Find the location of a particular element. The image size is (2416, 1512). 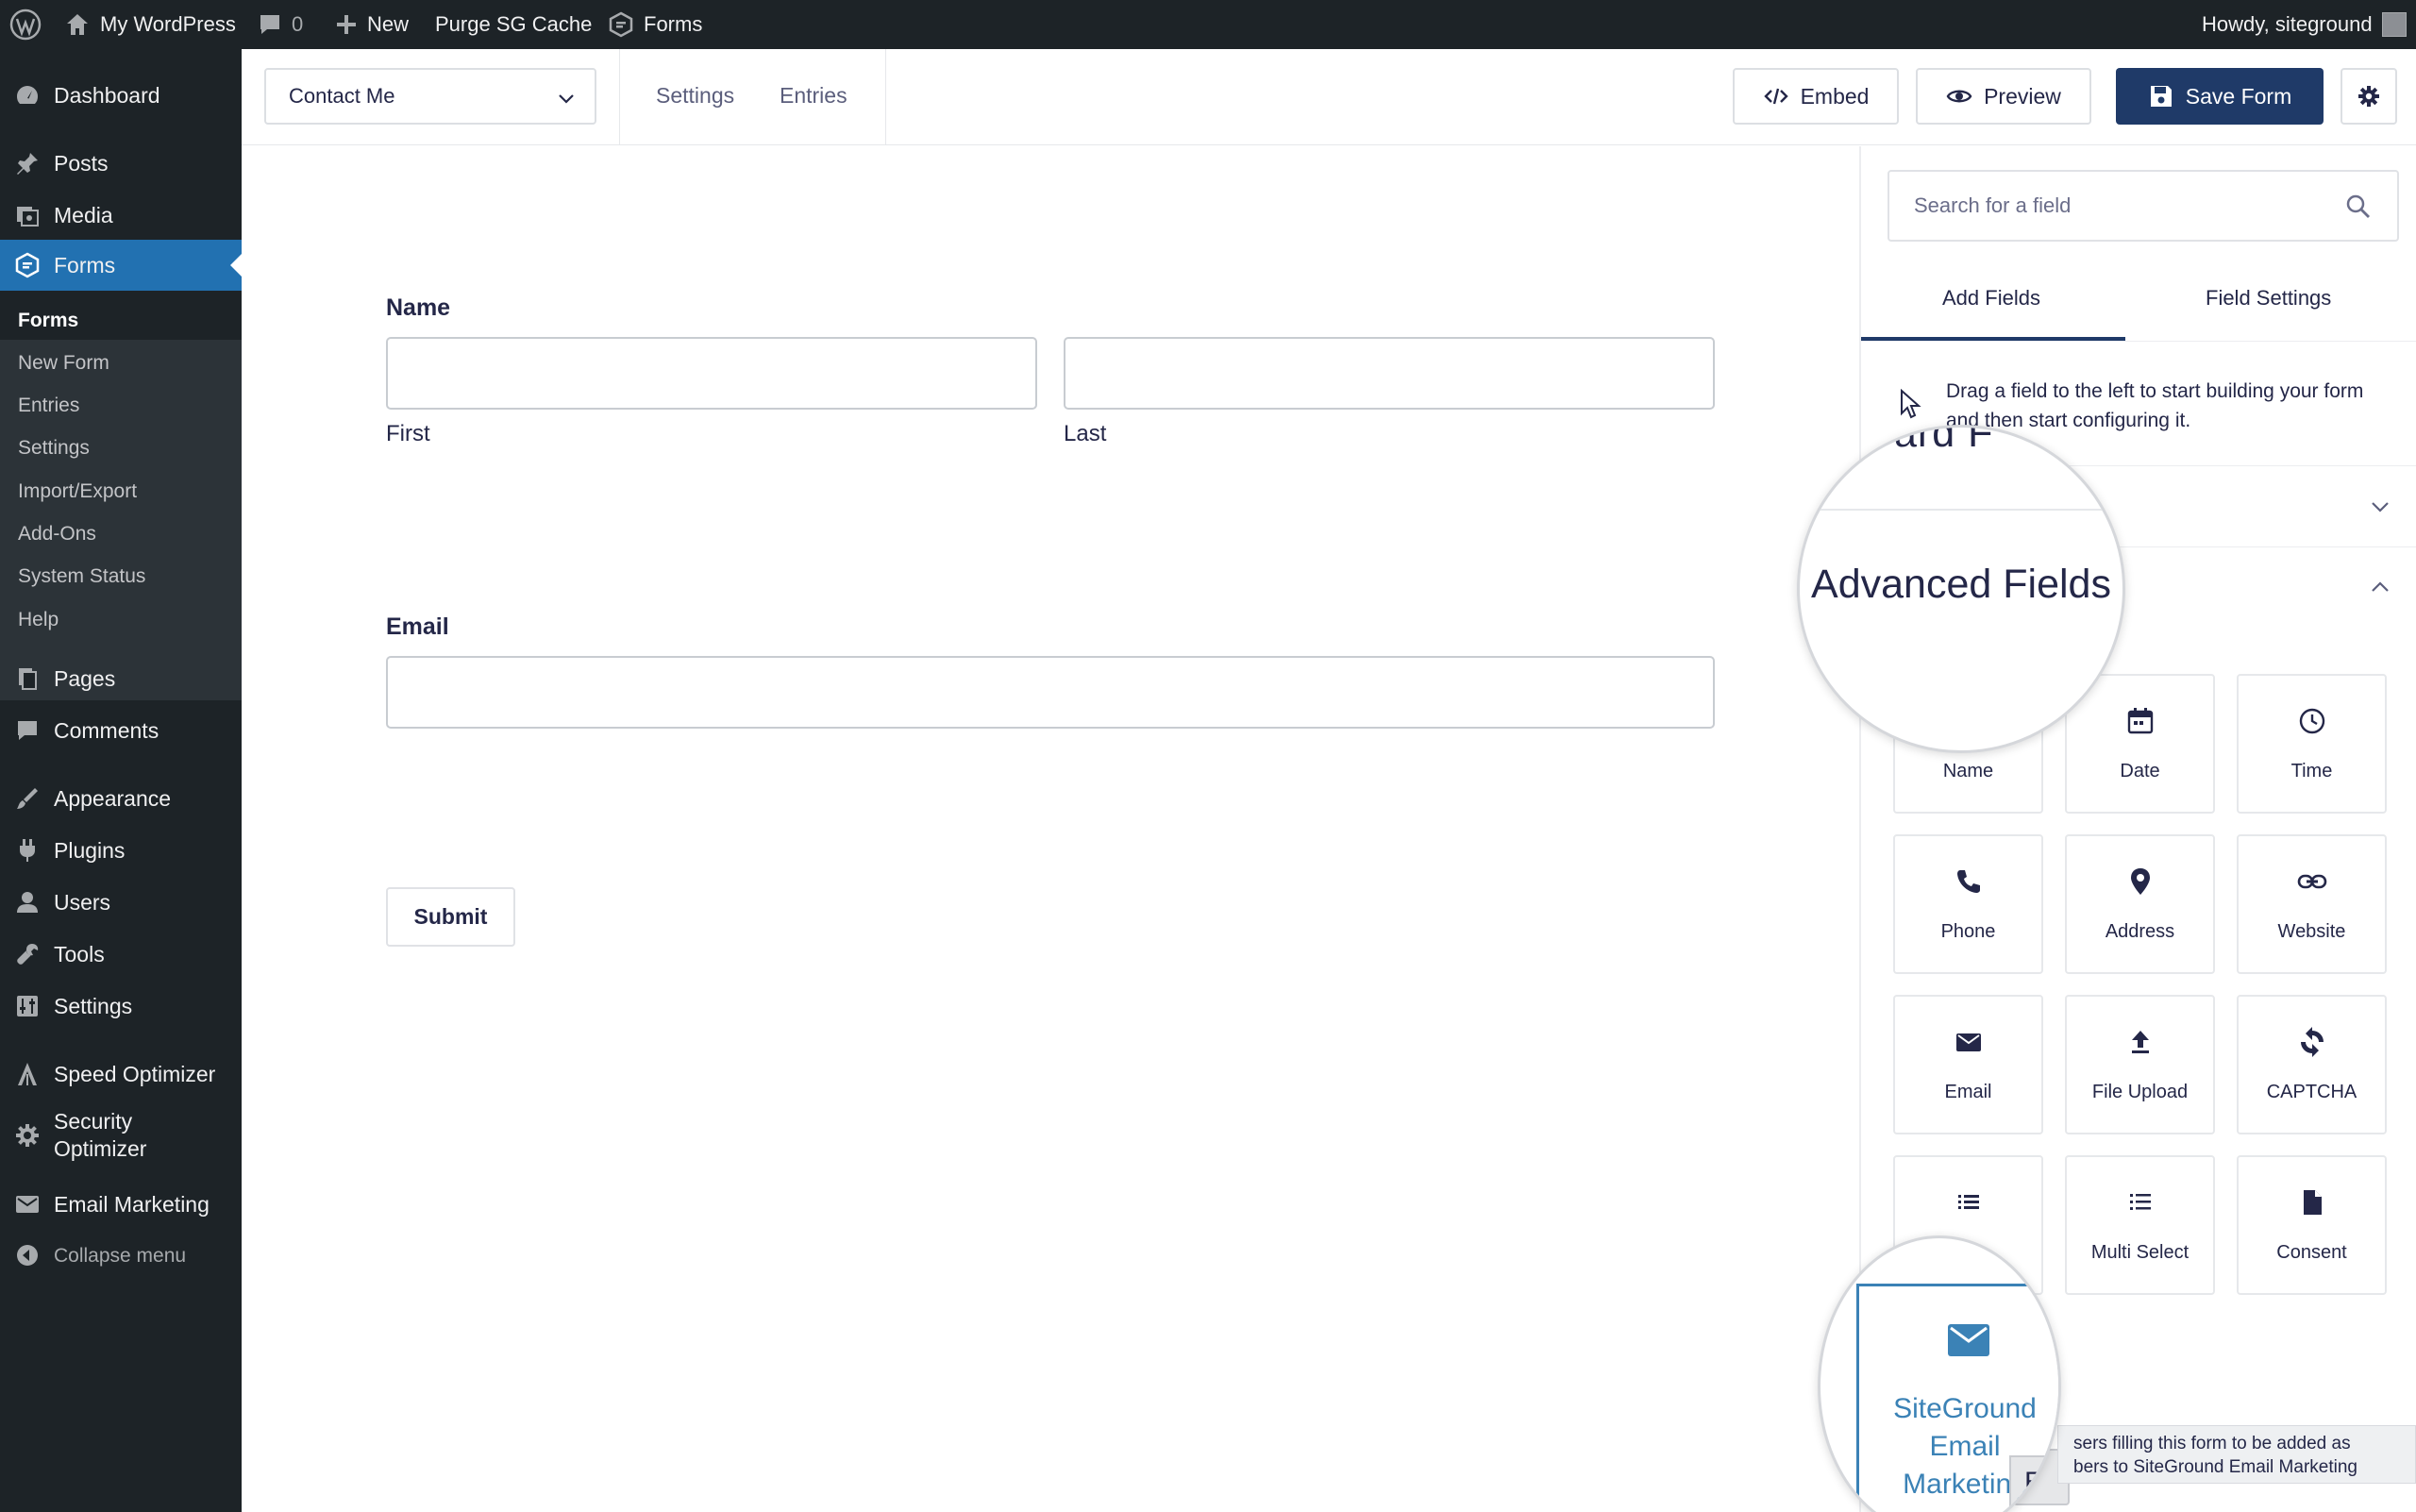

tab-form-entries: Entries is located at coordinates (813, 96).